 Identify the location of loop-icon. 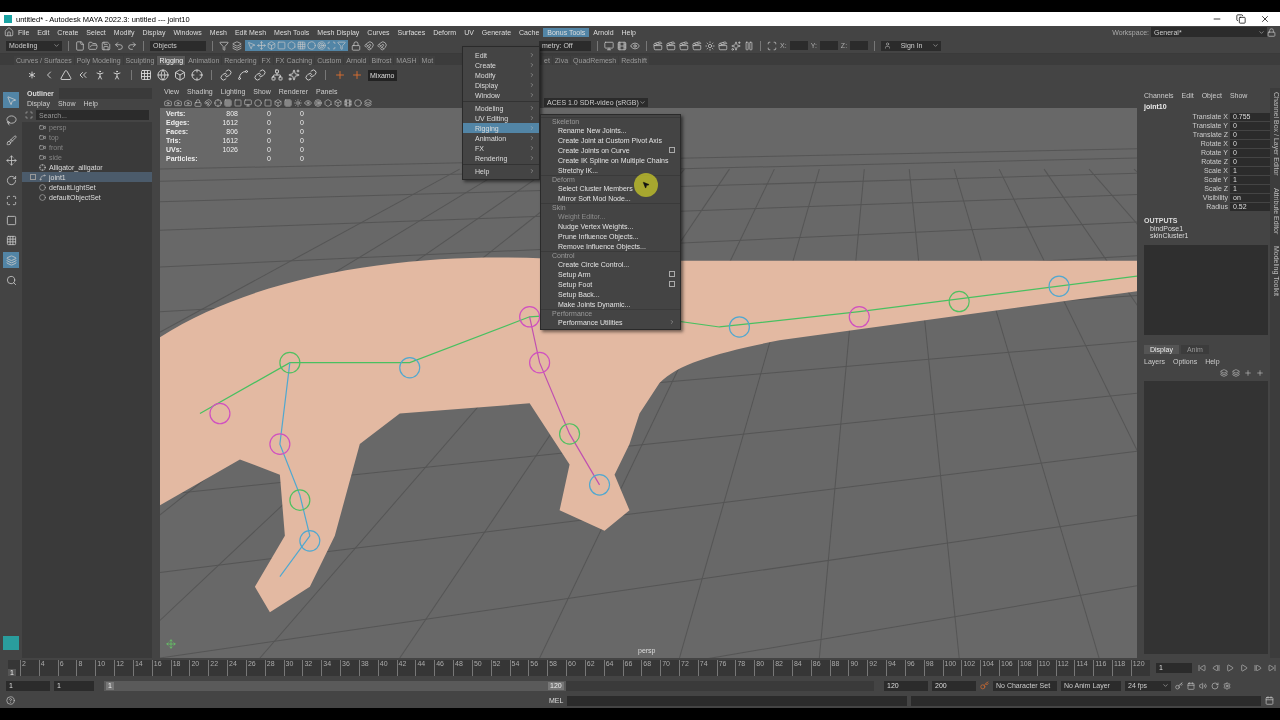
(1215, 685).